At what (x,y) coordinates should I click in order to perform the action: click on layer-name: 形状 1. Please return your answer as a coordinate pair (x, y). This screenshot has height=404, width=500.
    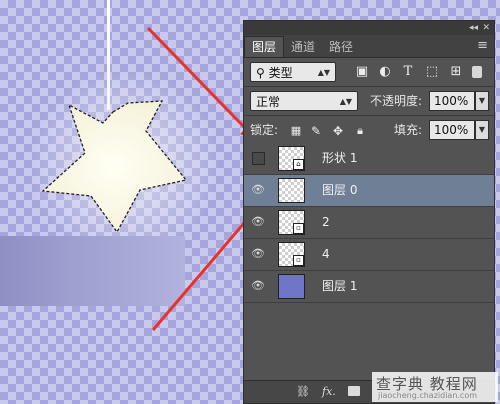
    Looking at the image, I should click on (340, 158).